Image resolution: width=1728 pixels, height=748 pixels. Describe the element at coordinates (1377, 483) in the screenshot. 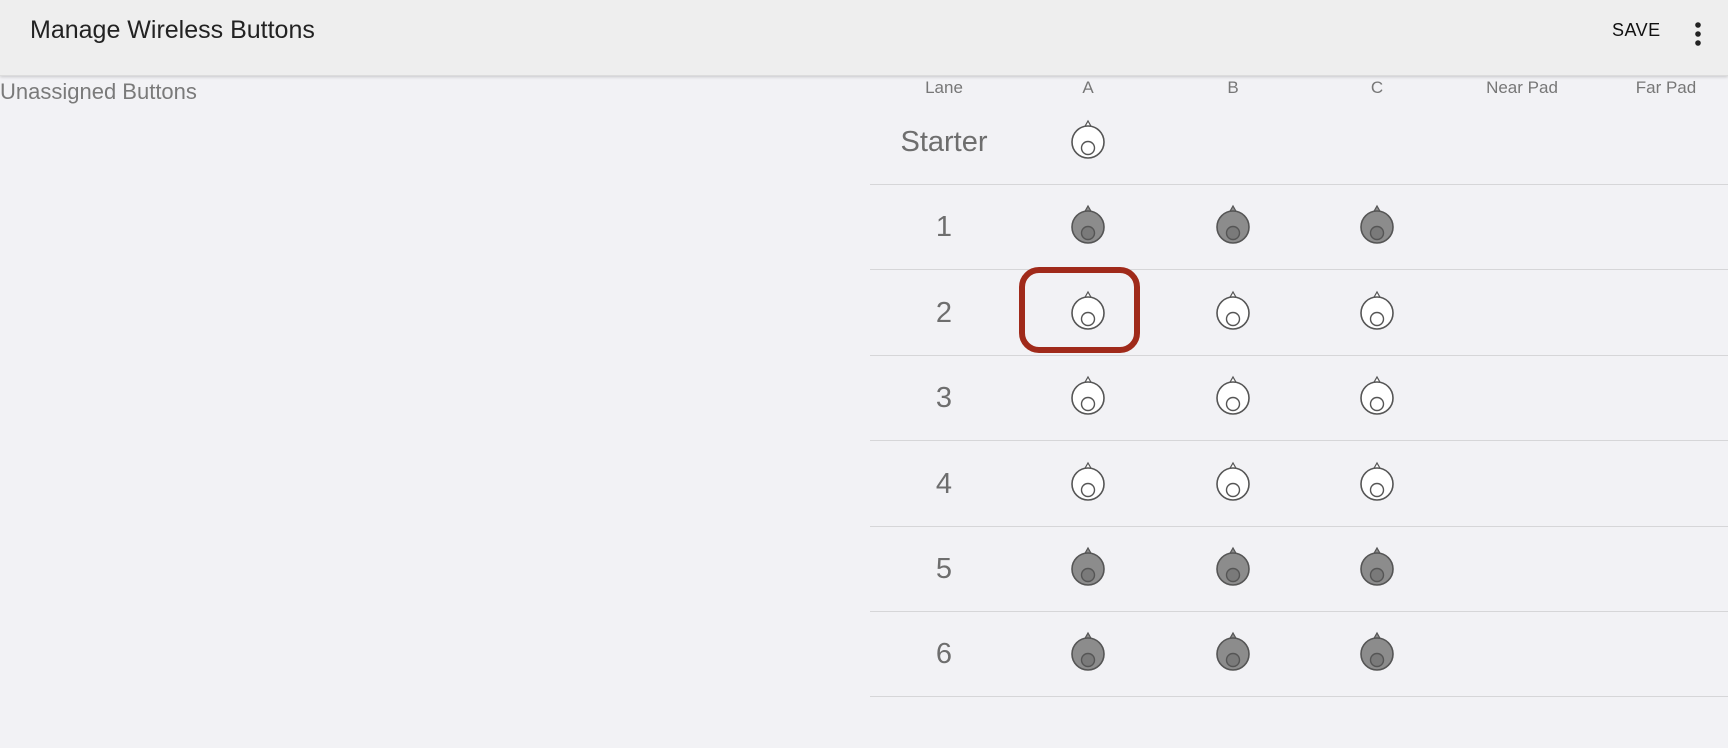

I see `wireless-button-icon-lane-4-c` at that location.